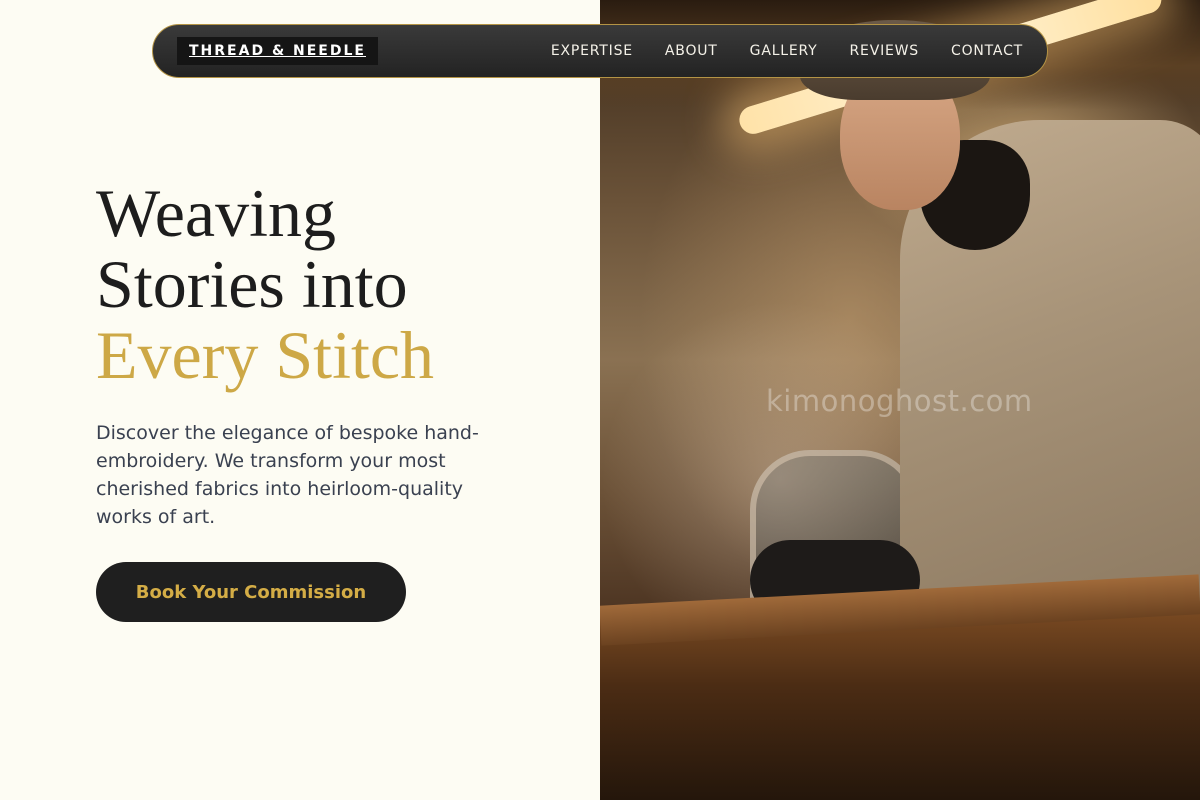  Describe the element at coordinates (216, 213) in the screenshot. I see `headline-line-1: Weaving` at that location.